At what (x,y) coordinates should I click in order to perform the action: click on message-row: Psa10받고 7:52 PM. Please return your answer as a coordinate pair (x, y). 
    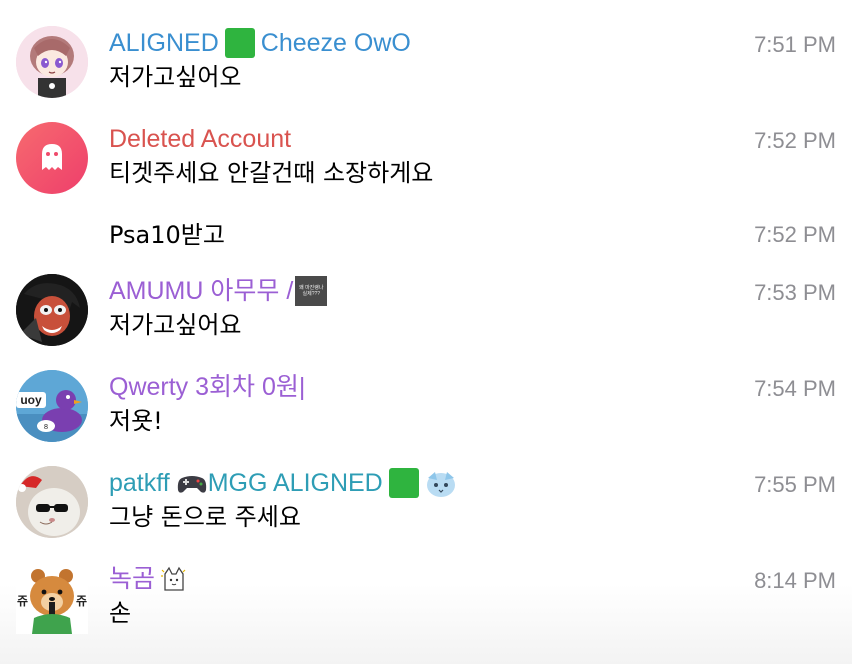
    Looking at the image, I should click on (426, 238).